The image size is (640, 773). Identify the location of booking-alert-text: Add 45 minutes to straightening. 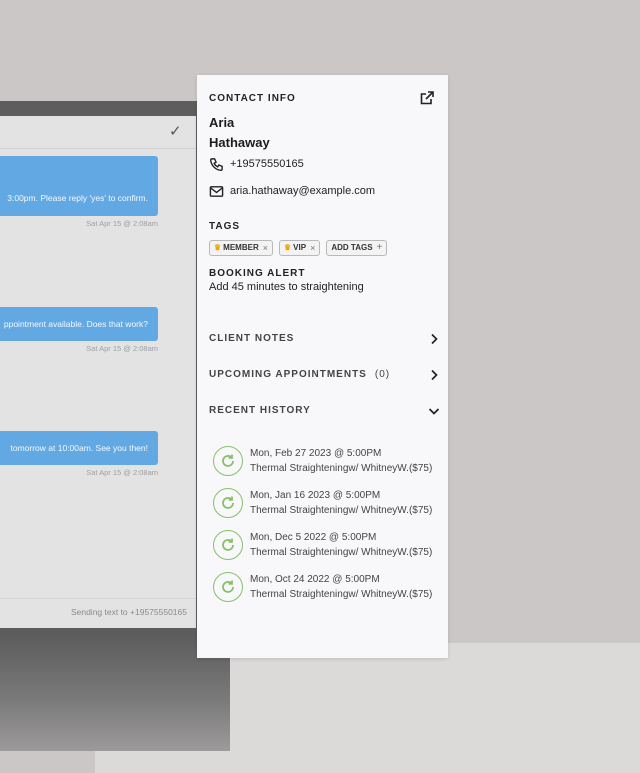
(286, 287).